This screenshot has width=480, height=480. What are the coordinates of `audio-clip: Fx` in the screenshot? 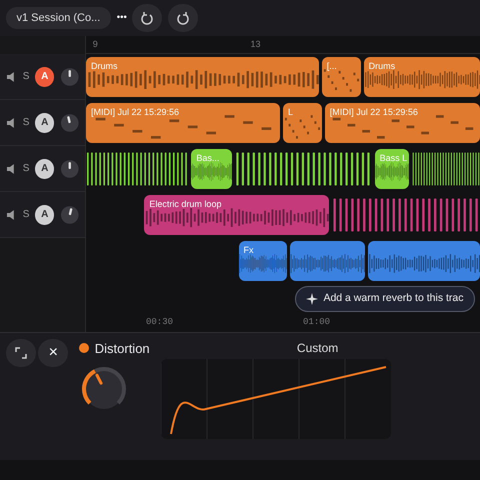 It's located at (263, 261).